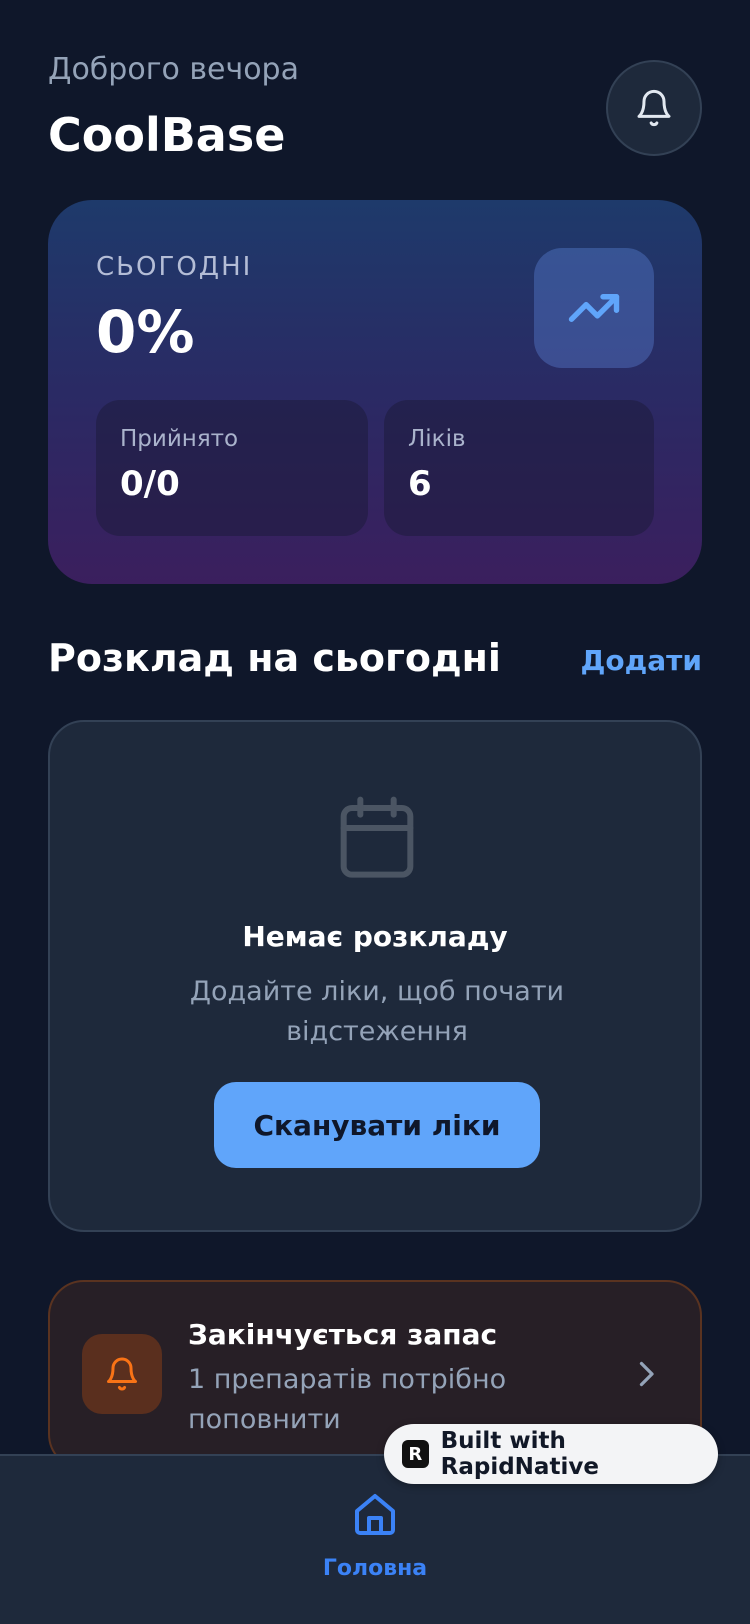 The height and width of the screenshot is (1624, 750). What do you see at coordinates (641, 660) in the screenshot?
I see `add-button: Додати` at bounding box center [641, 660].